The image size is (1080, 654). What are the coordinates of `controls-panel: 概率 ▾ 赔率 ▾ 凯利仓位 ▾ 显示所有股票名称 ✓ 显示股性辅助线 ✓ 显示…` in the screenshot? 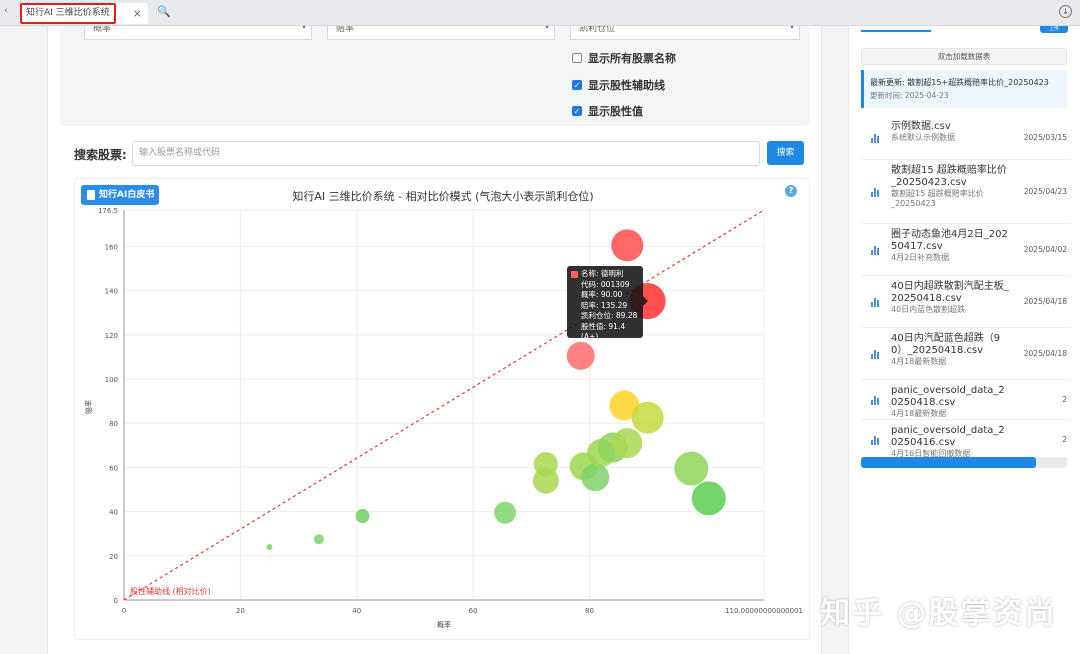 It's located at (435, 76).